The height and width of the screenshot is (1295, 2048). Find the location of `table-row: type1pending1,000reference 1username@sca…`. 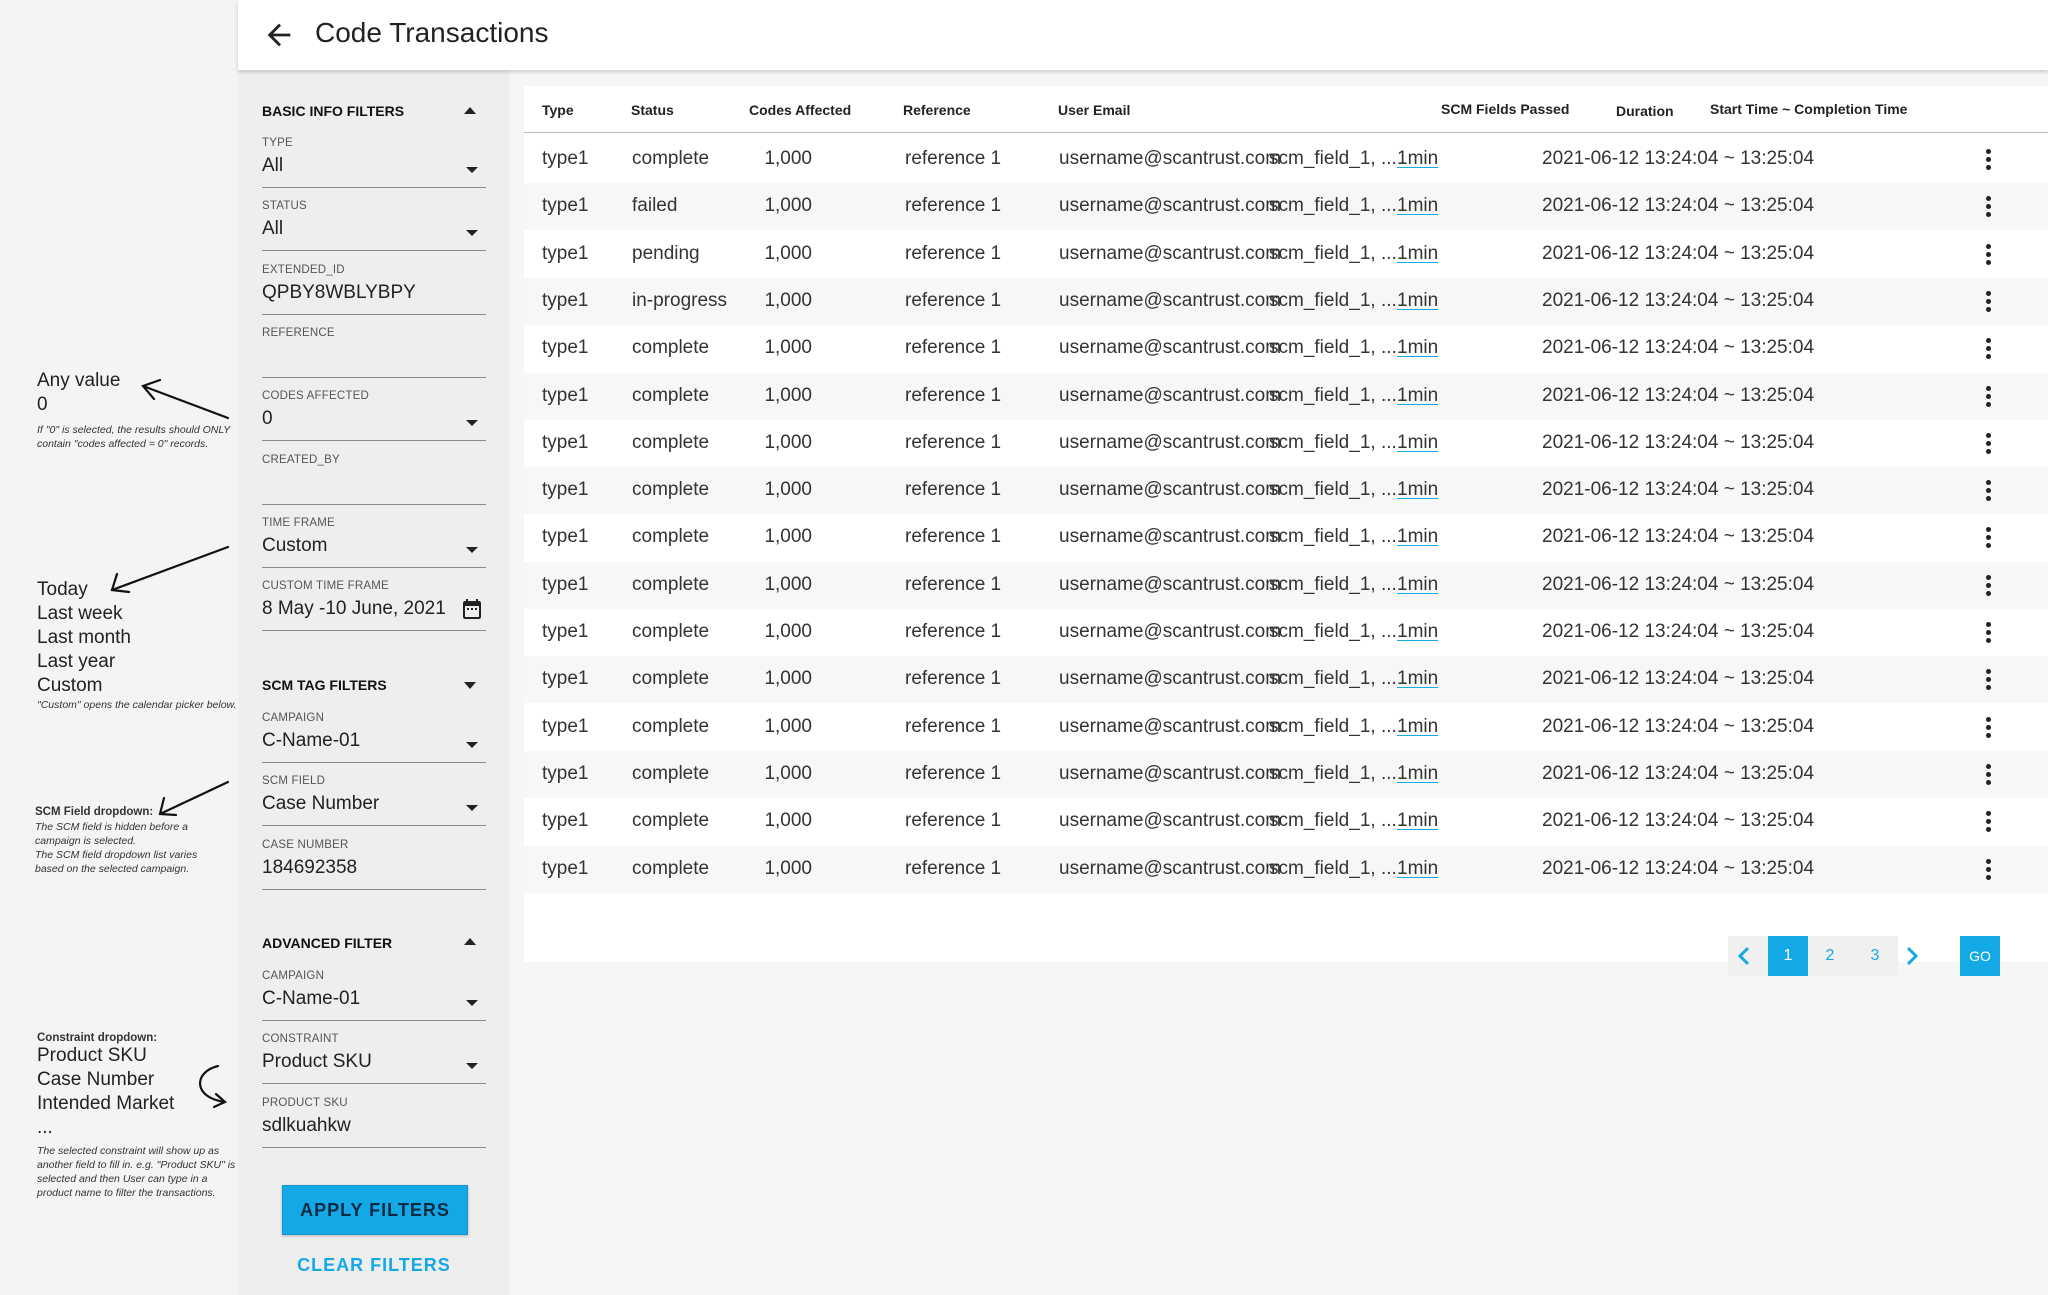

table-row: type1pending1,000reference 1username@sca… is located at coordinates (1286, 254).